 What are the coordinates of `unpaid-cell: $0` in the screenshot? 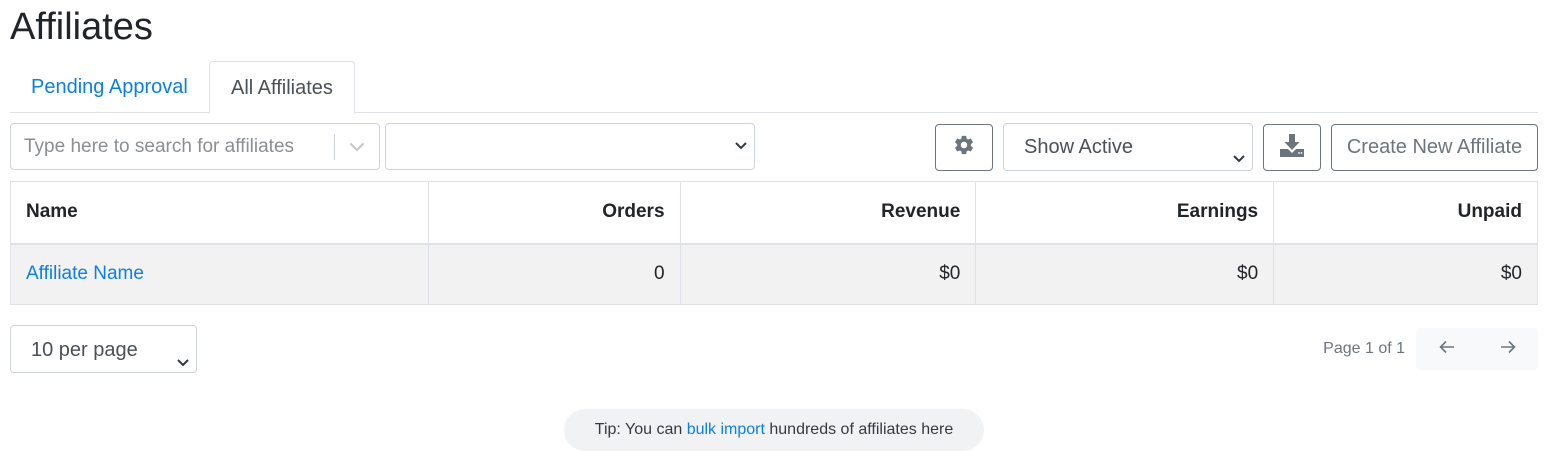 It's located at (1405, 274).